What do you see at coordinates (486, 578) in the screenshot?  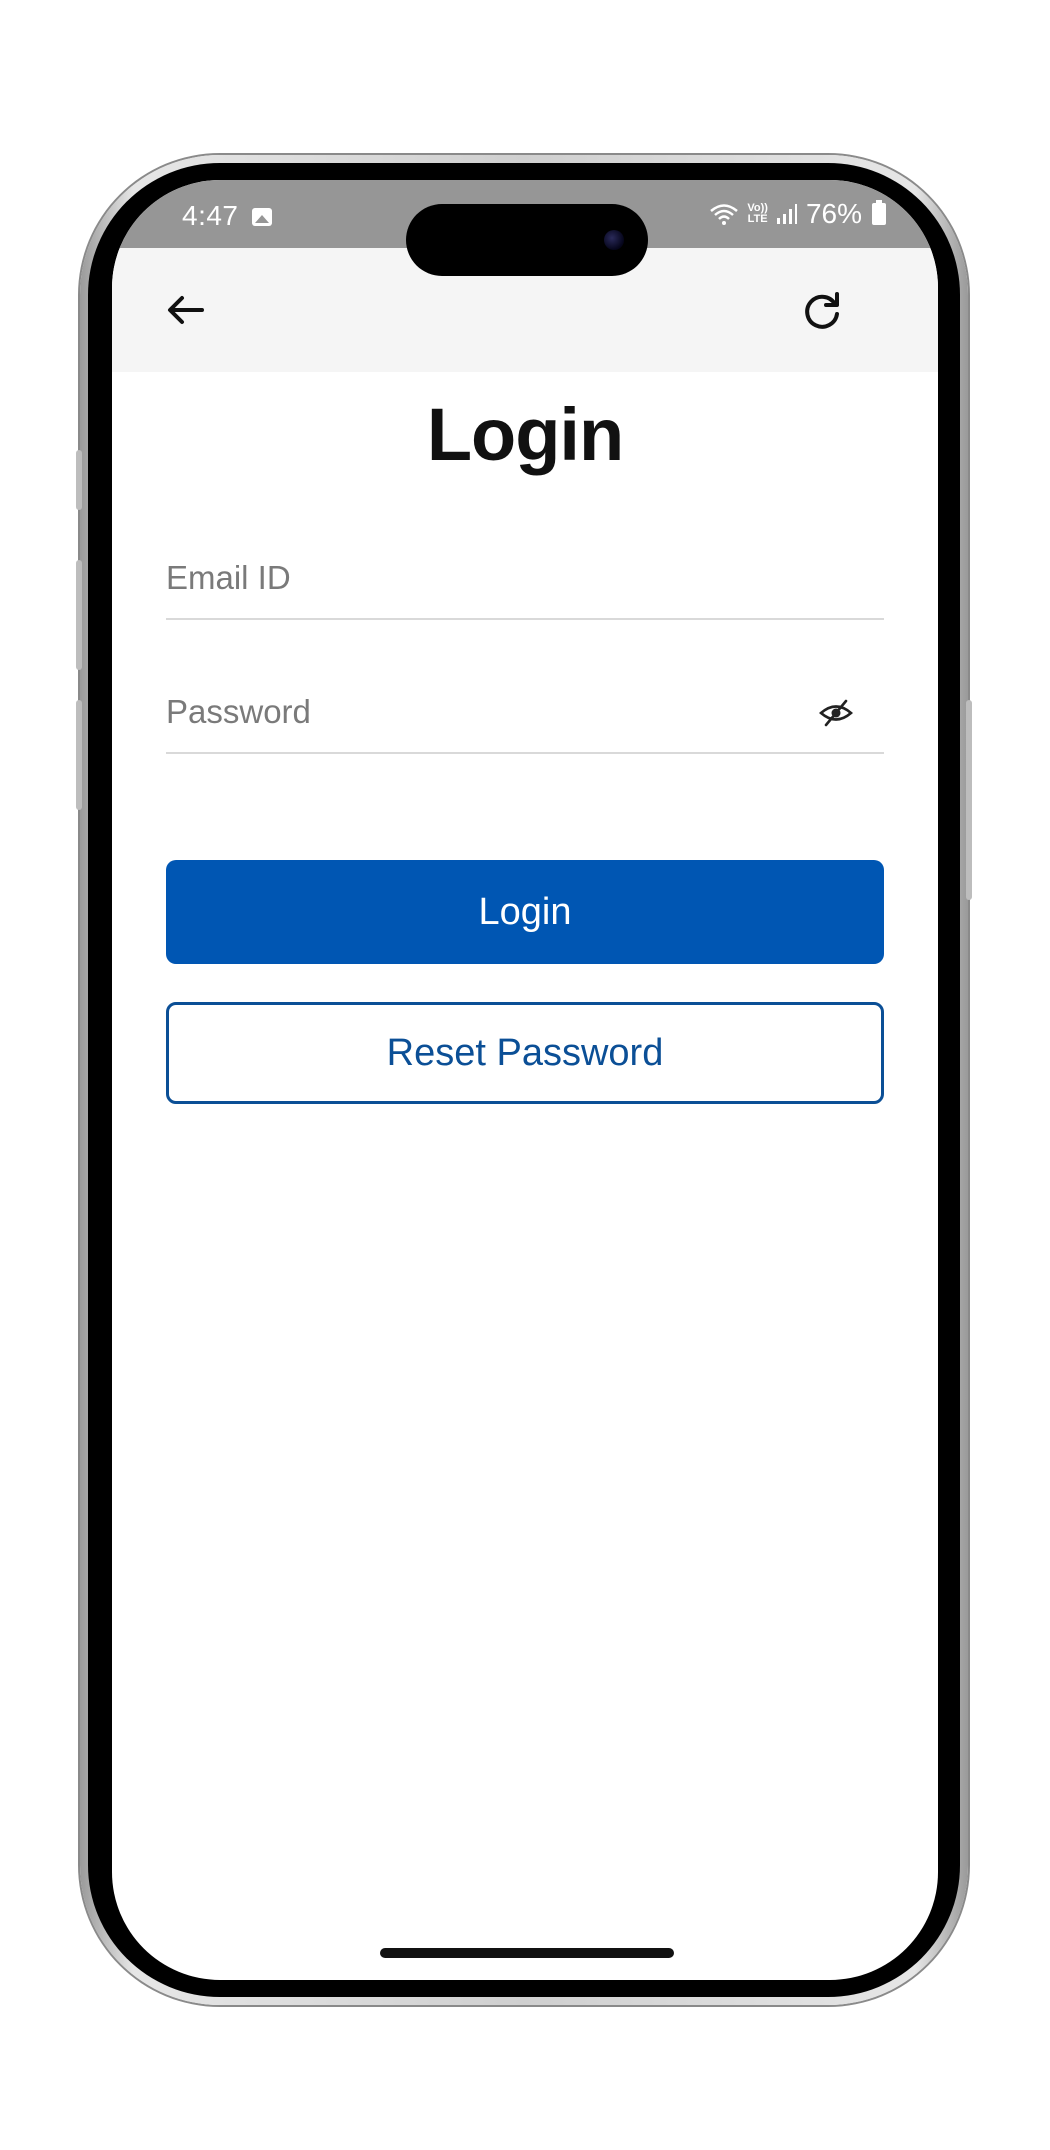 I see `email-input` at bounding box center [486, 578].